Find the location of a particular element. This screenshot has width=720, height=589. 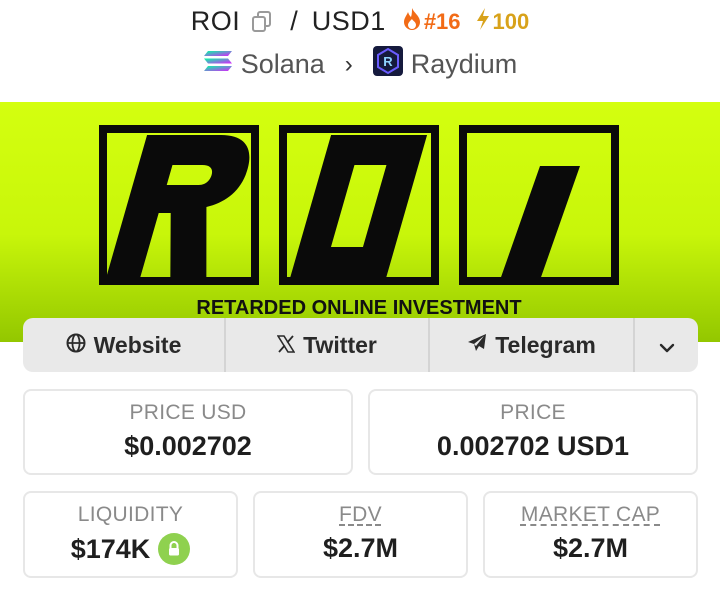

more-links-button is located at coordinates (666, 345).